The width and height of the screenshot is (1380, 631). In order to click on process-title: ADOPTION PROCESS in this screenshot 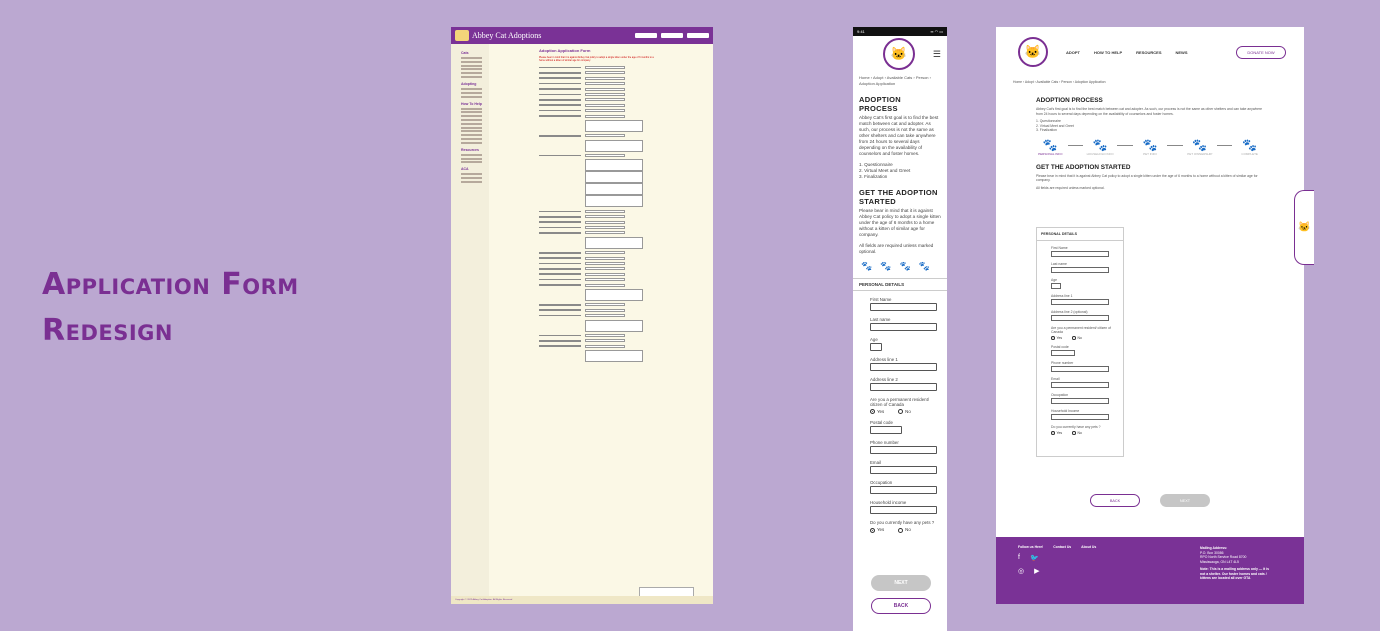, I will do `click(880, 104)`.